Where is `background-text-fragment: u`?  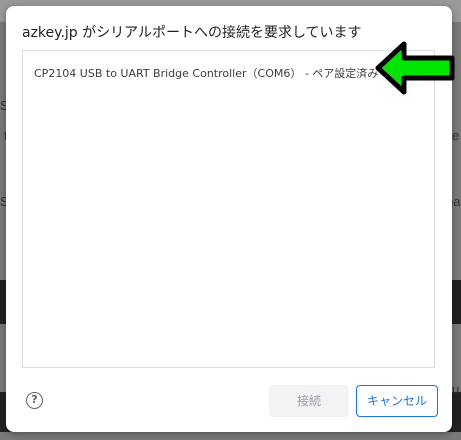
background-text-fragment: u is located at coordinates (456, 389).